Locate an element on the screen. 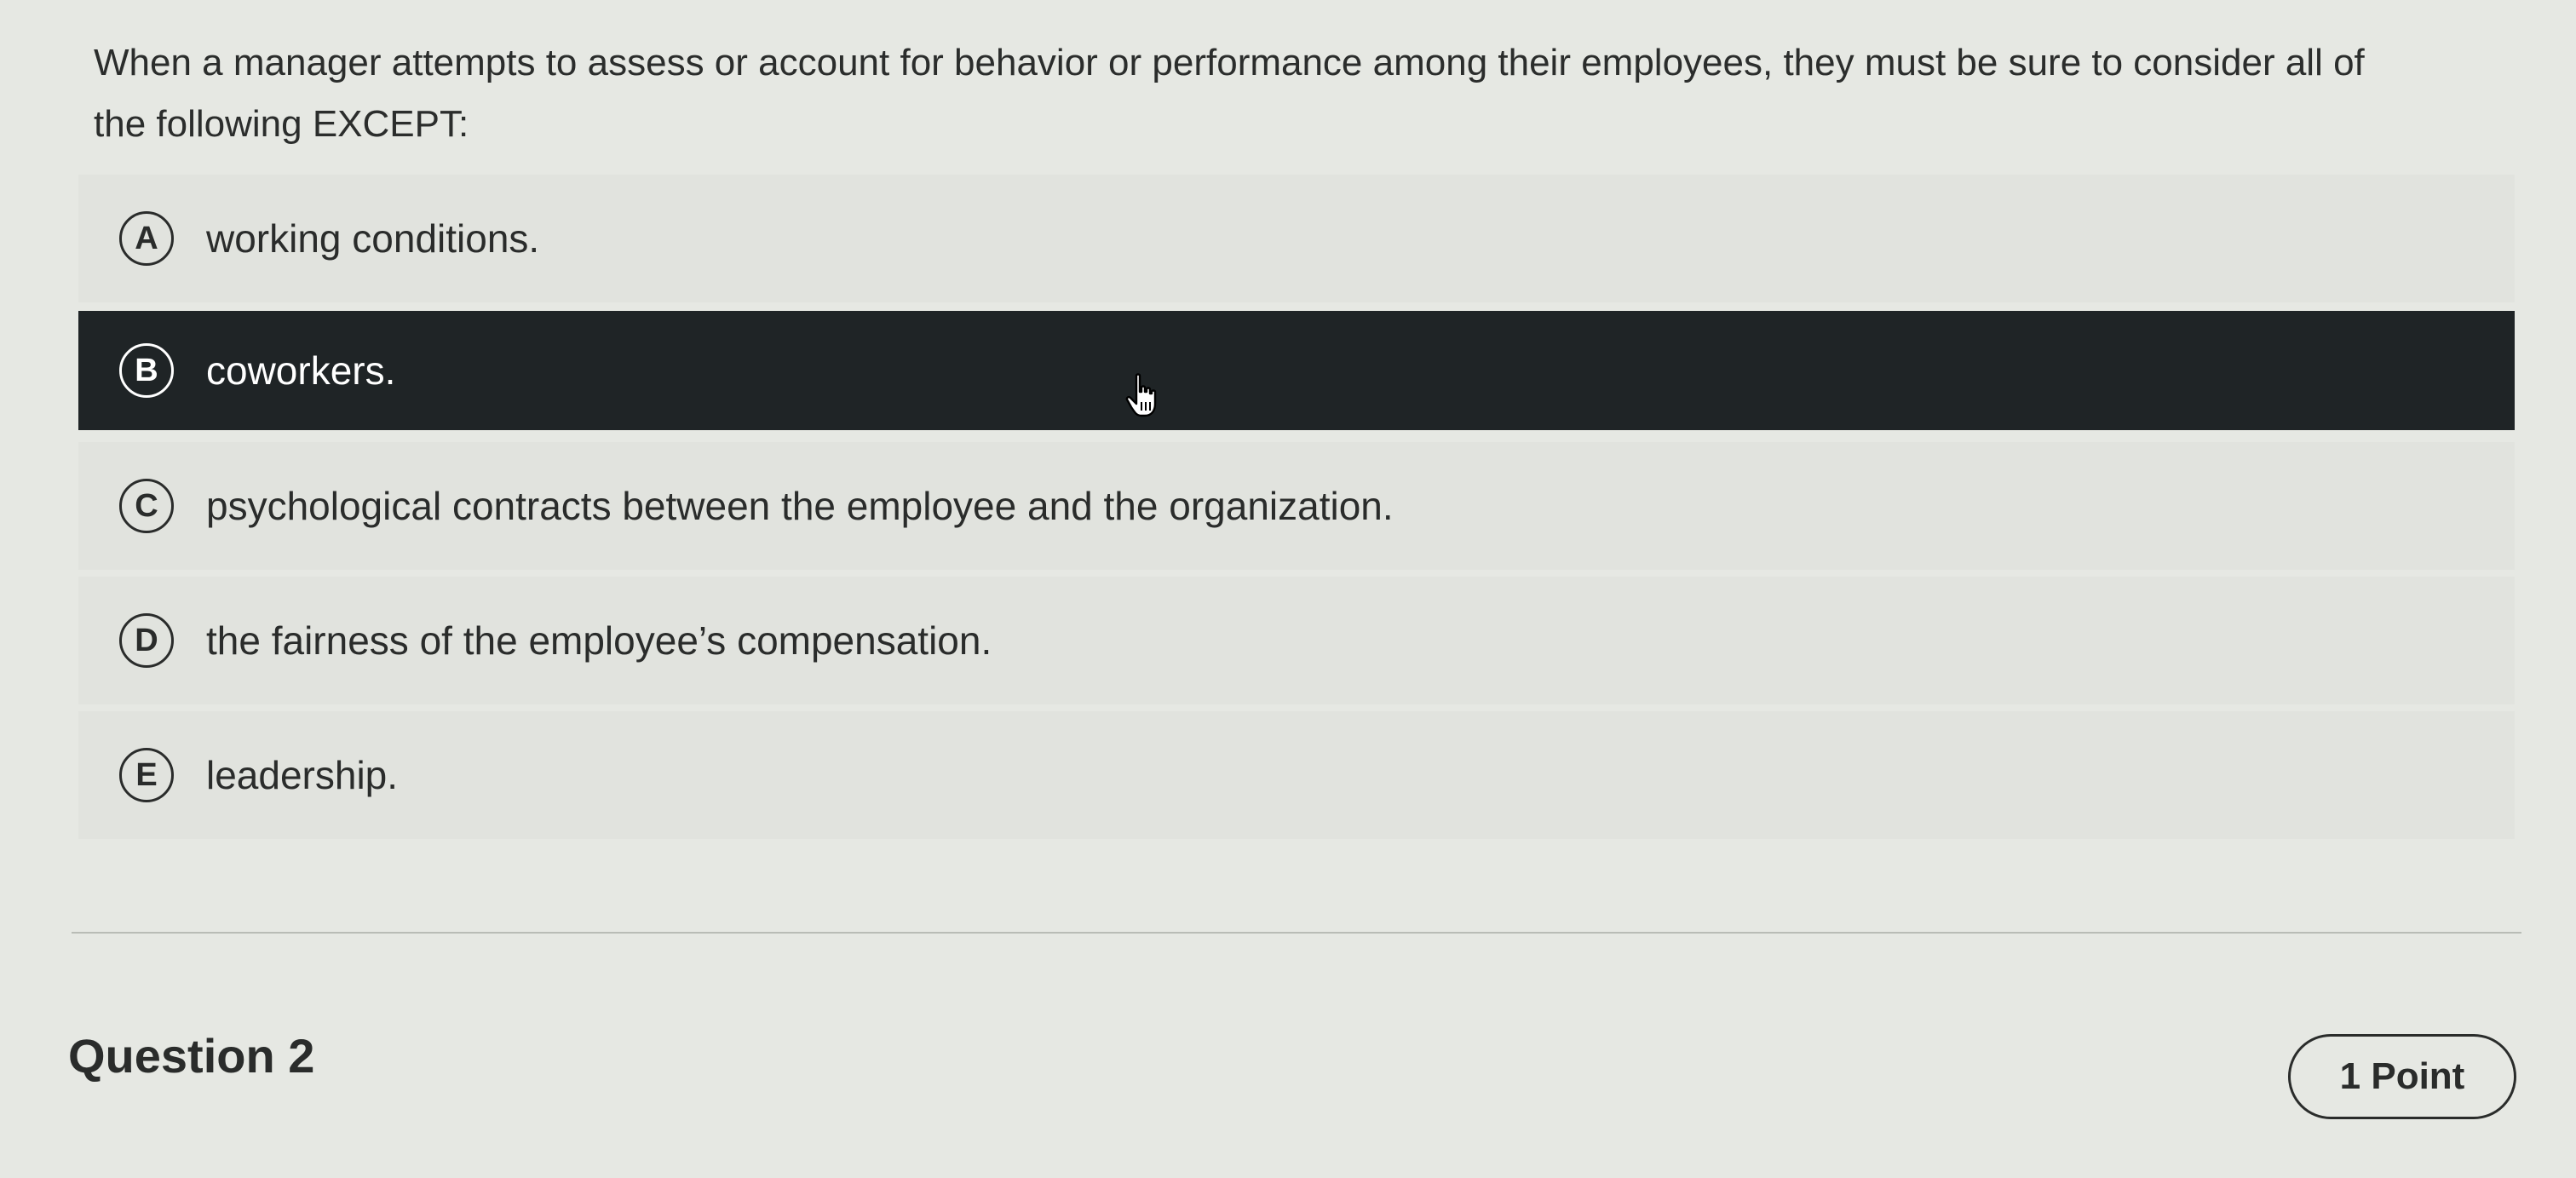  option-label: working conditions. is located at coordinates (373, 238).